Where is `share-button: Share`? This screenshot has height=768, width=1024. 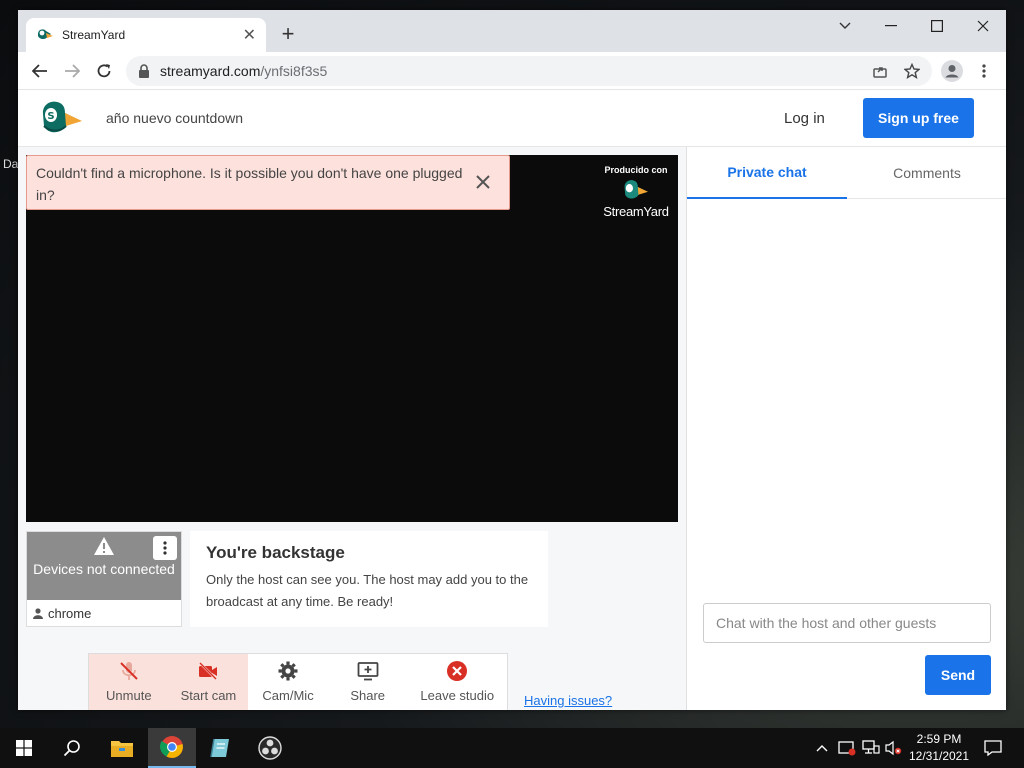 share-button: Share is located at coordinates (368, 682).